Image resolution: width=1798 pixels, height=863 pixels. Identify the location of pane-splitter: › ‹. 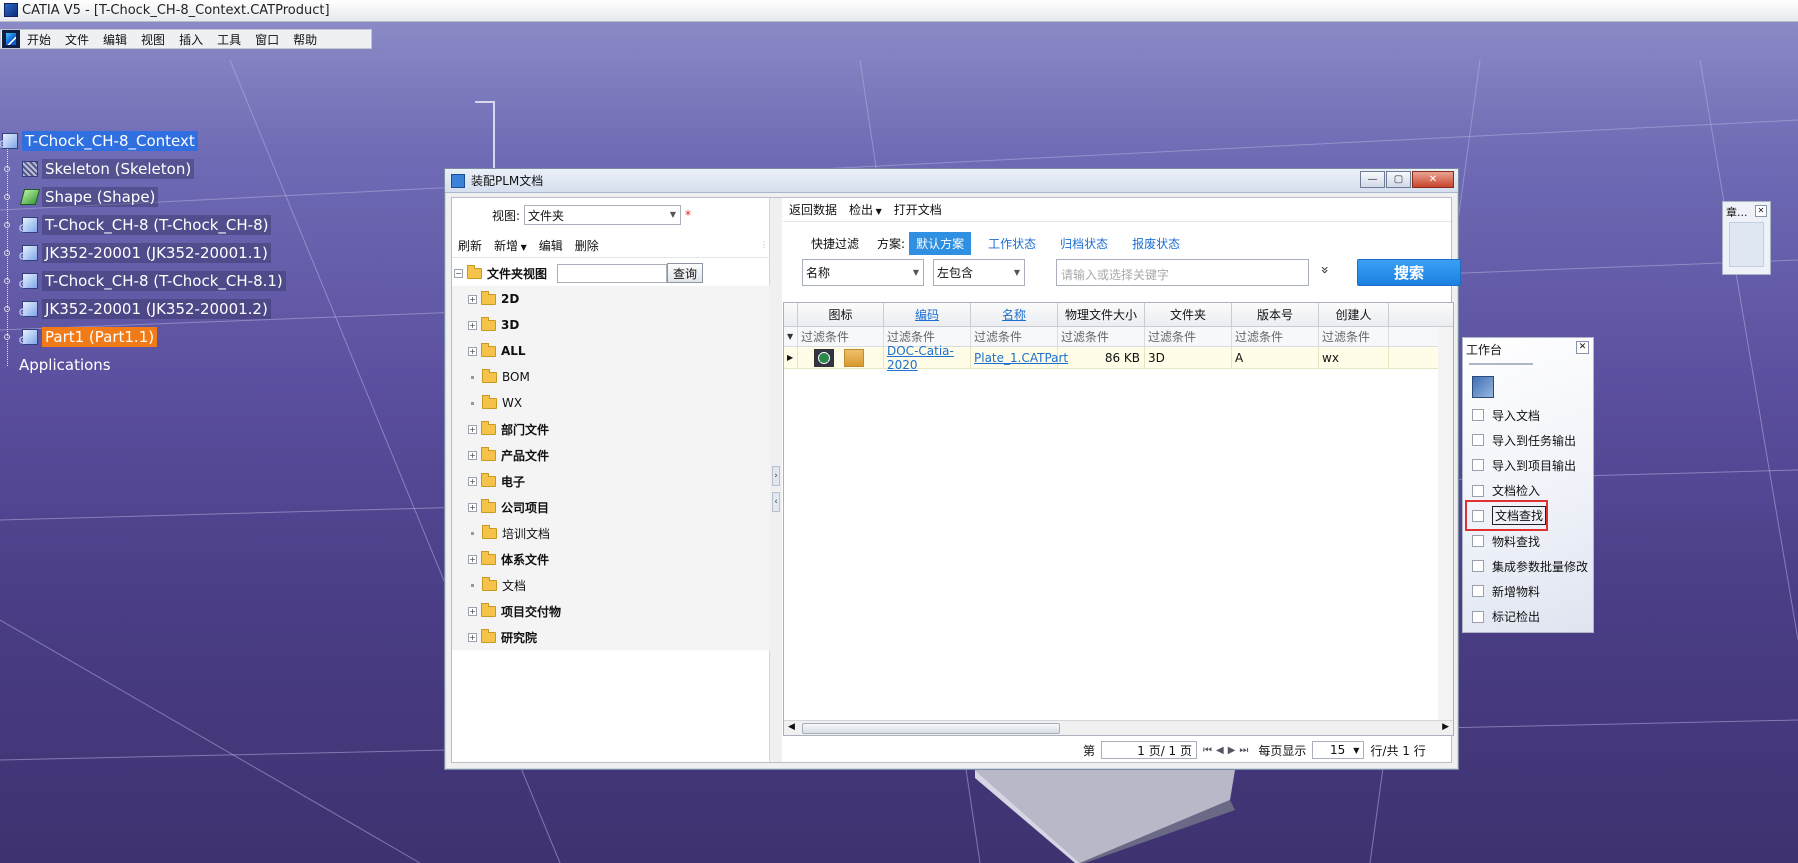
(776, 480).